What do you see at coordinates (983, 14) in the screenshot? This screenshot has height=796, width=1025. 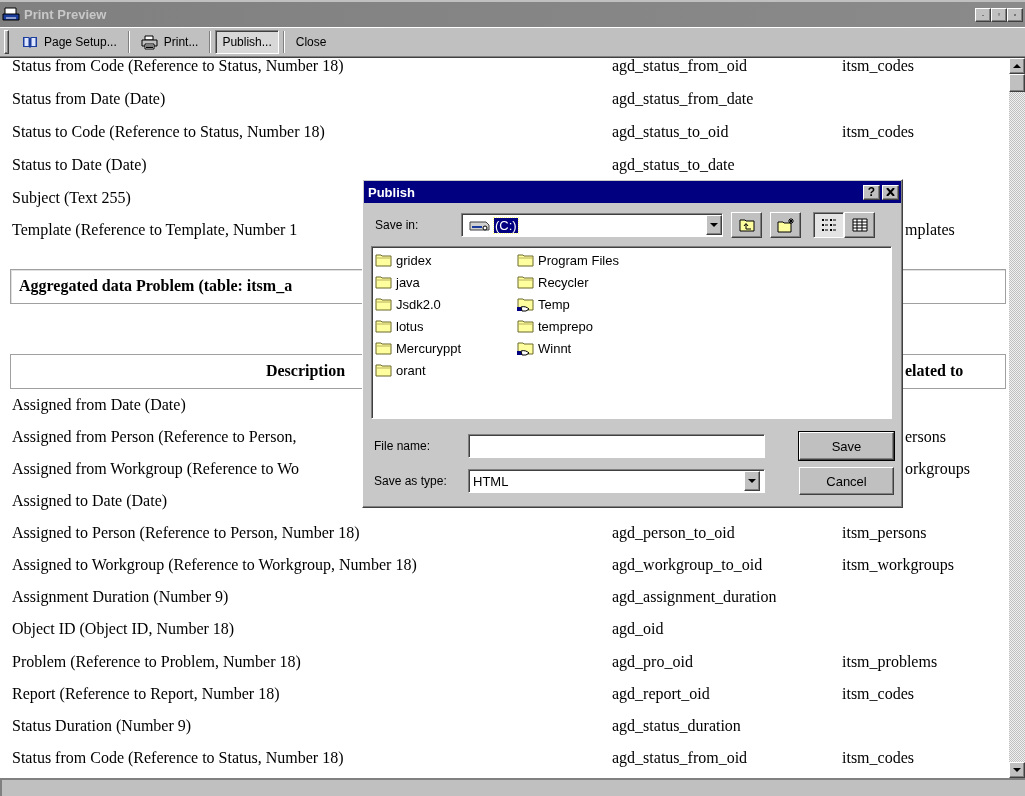 I see `minimize-button` at bounding box center [983, 14].